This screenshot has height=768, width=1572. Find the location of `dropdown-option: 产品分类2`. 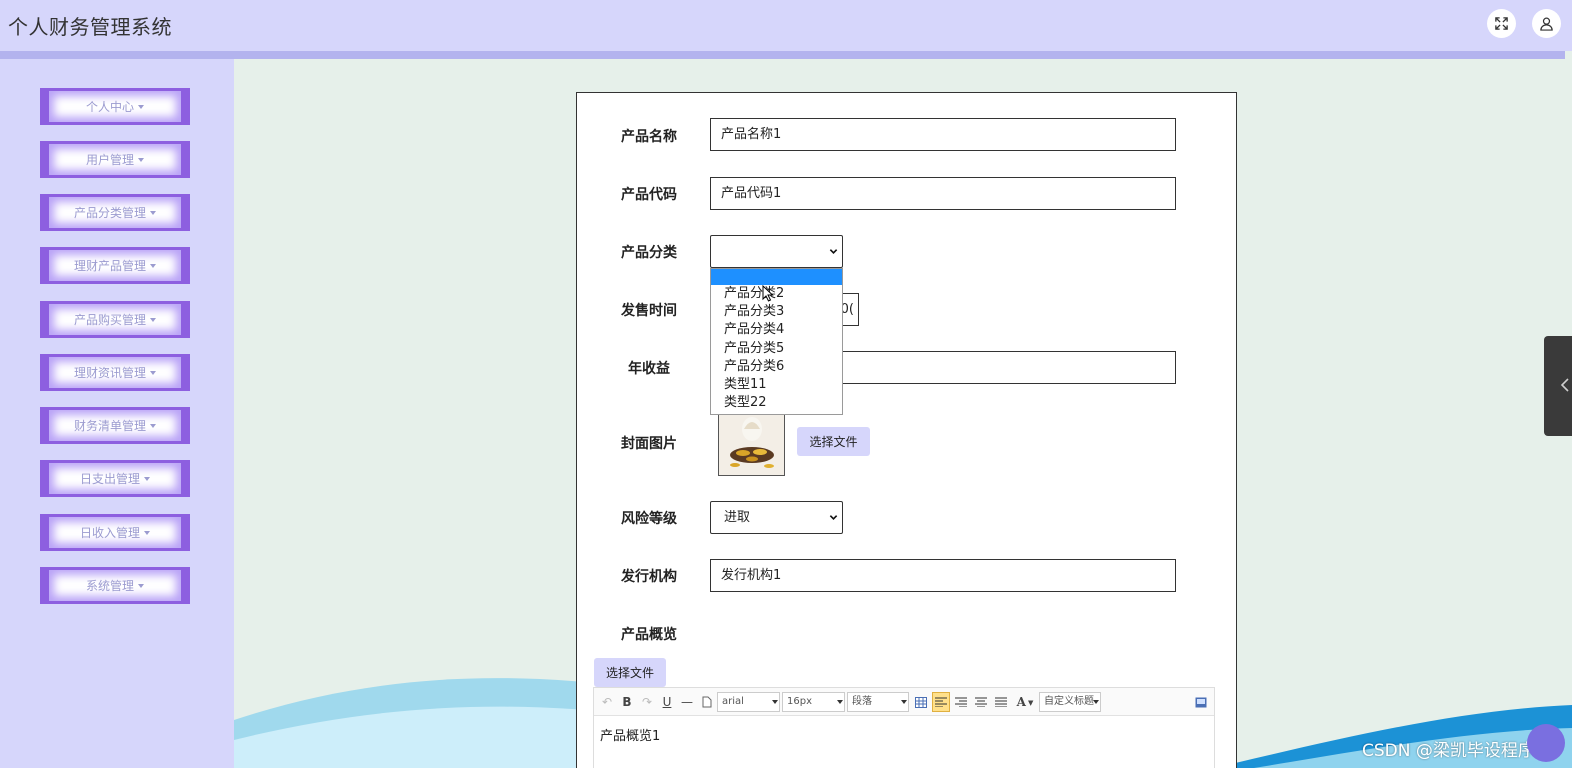

dropdown-option: 产品分类2 is located at coordinates (776, 294).